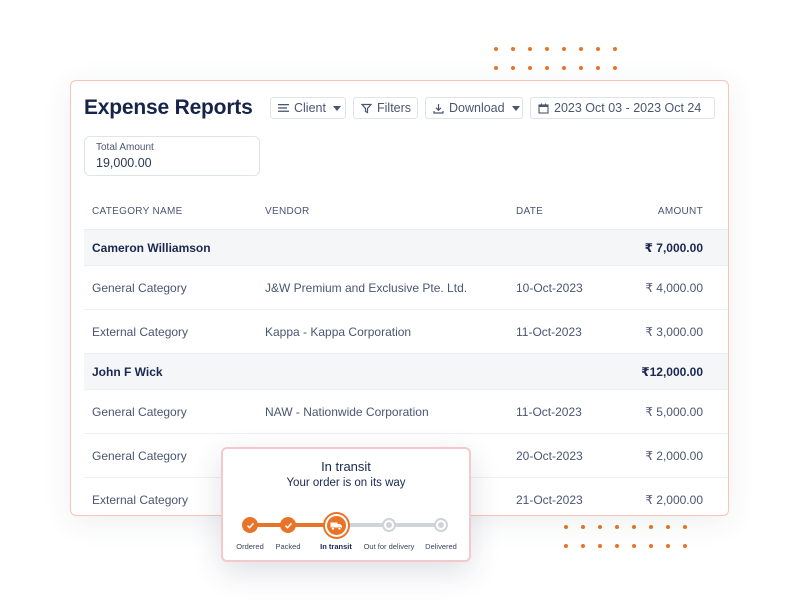 The width and height of the screenshot is (800, 605). What do you see at coordinates (151, 247) in the screenshot?
I see `group-name: Cameron Williamson` at bounding box center [151, 247].